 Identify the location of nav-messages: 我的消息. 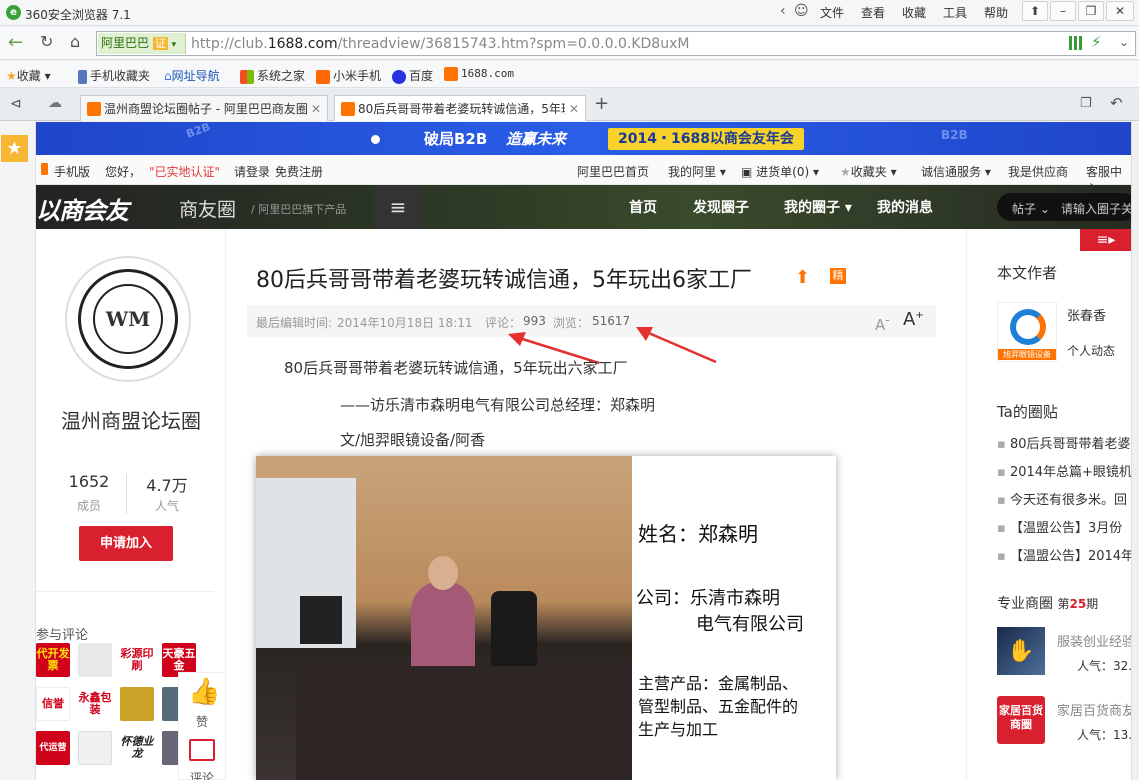
(905, 207).